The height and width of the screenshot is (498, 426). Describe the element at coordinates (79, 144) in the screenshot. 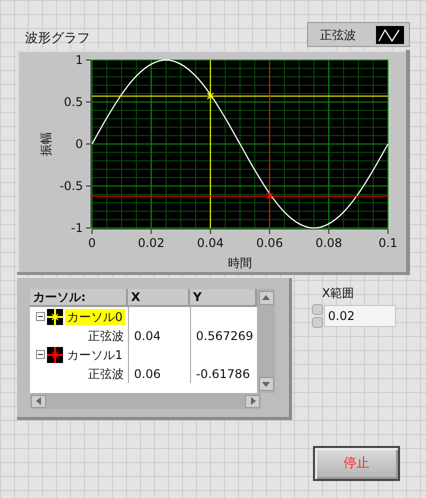

I see `y-tick-label: 0` at that location.